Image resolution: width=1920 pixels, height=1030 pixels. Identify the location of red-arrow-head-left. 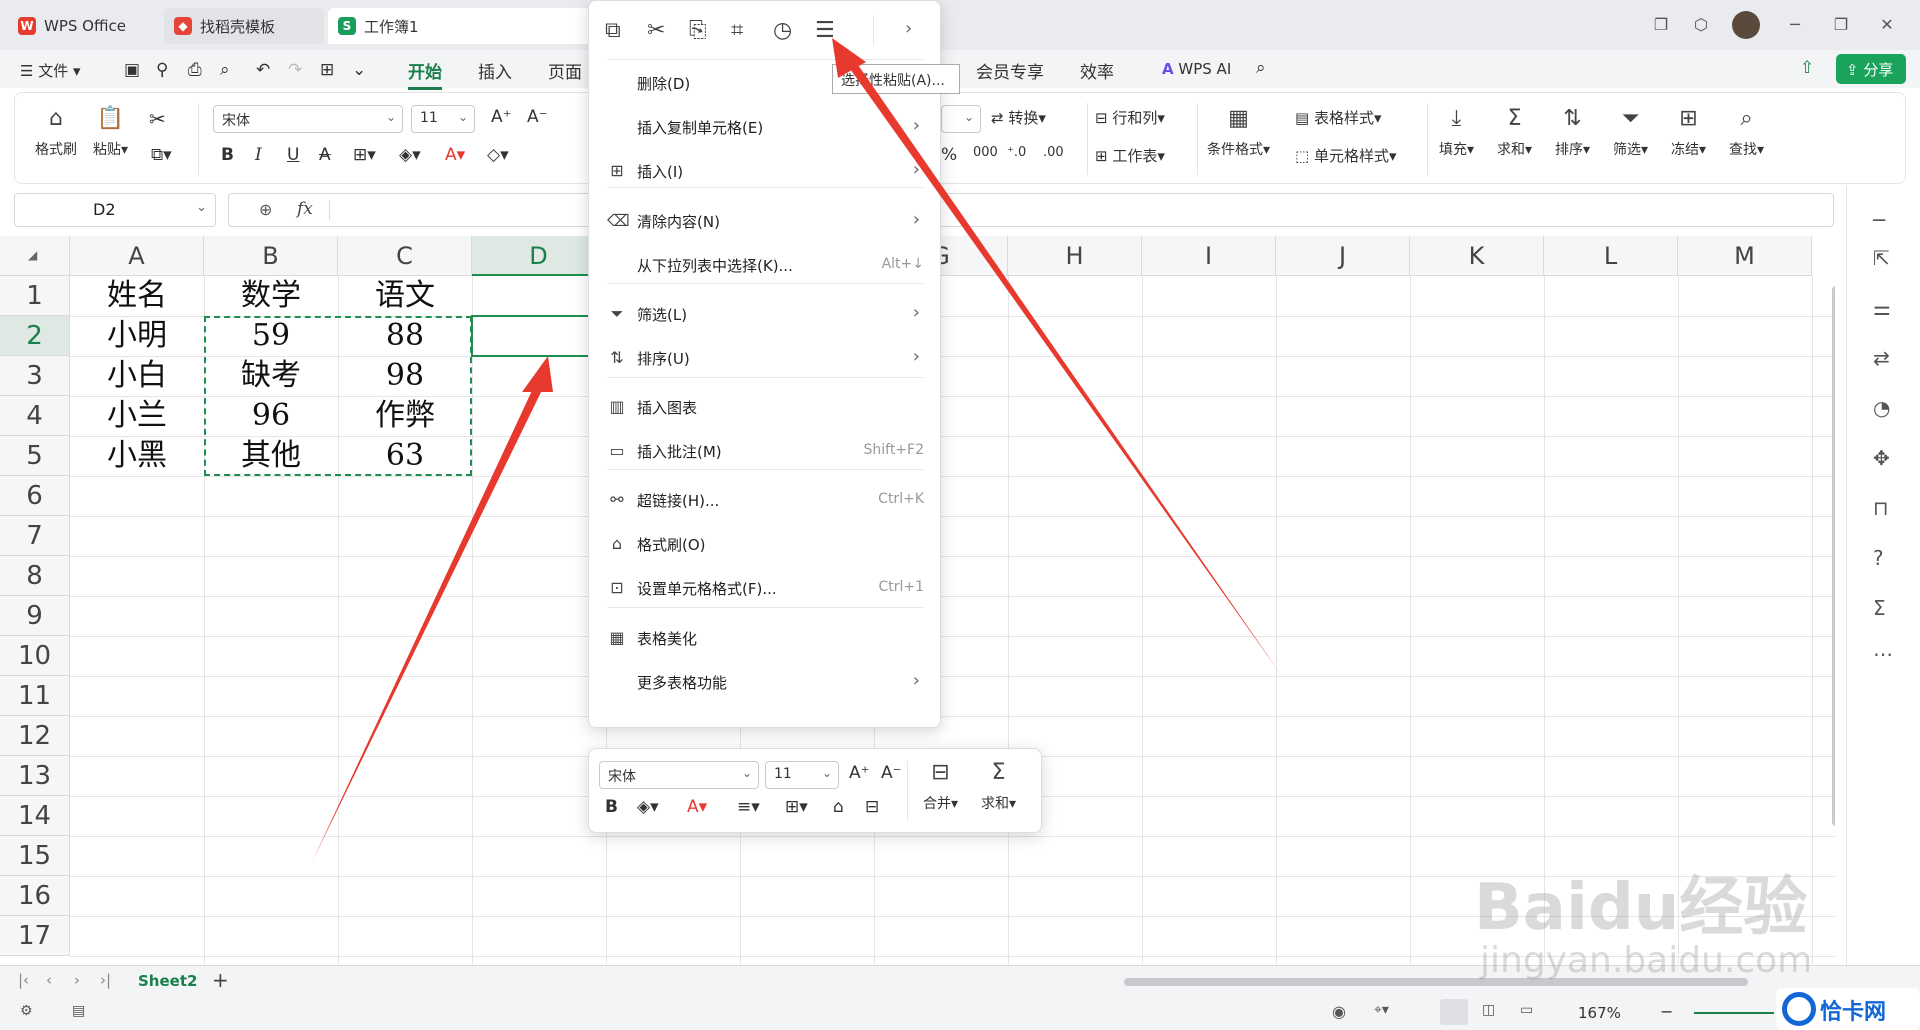
(537, 374).